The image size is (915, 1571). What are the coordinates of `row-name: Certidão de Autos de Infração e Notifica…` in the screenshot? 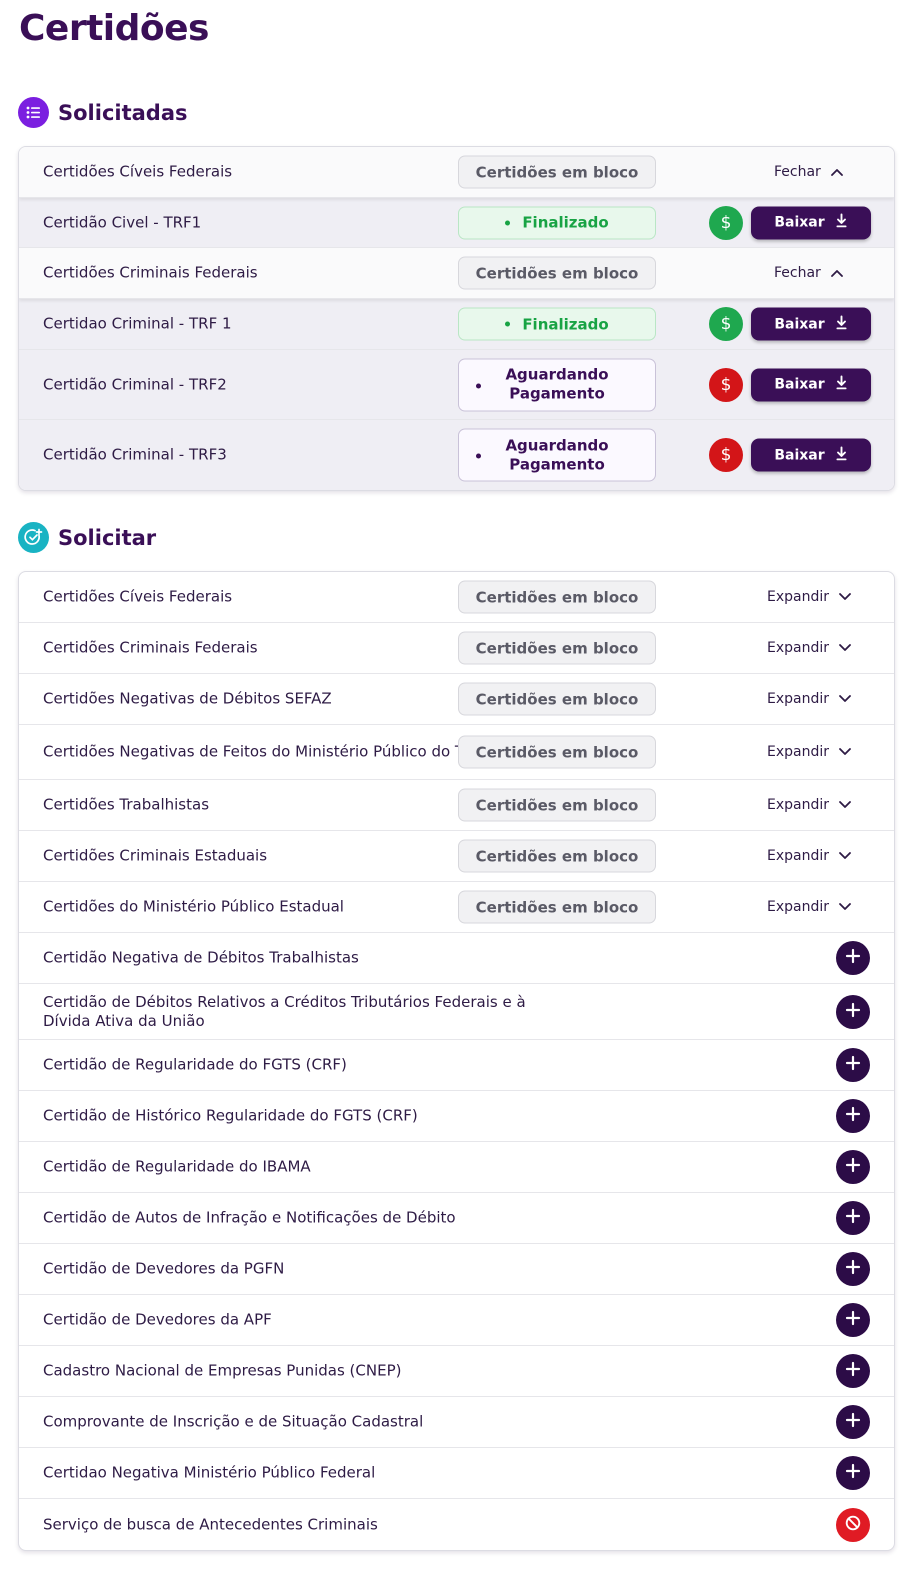 It's located at (249, 1217).